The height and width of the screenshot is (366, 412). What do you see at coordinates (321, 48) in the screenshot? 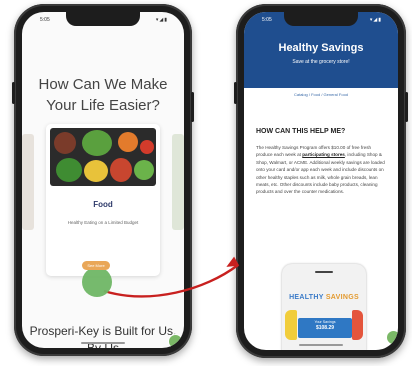
I see `page-title: Healthy Savings` at bounding box center [321, 48].